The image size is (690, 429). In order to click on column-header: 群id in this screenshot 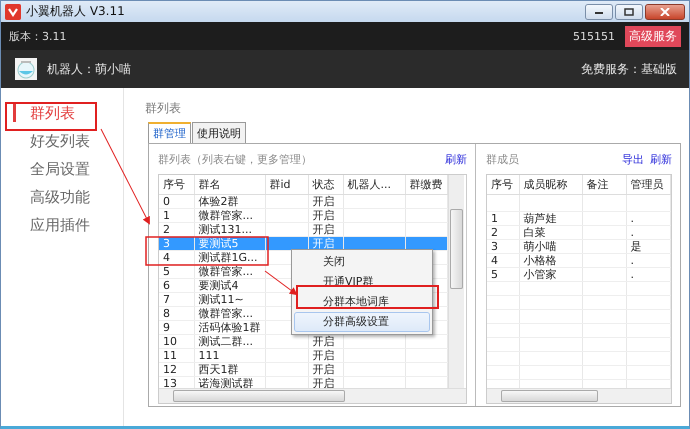, I will do `click(286, 184)`.